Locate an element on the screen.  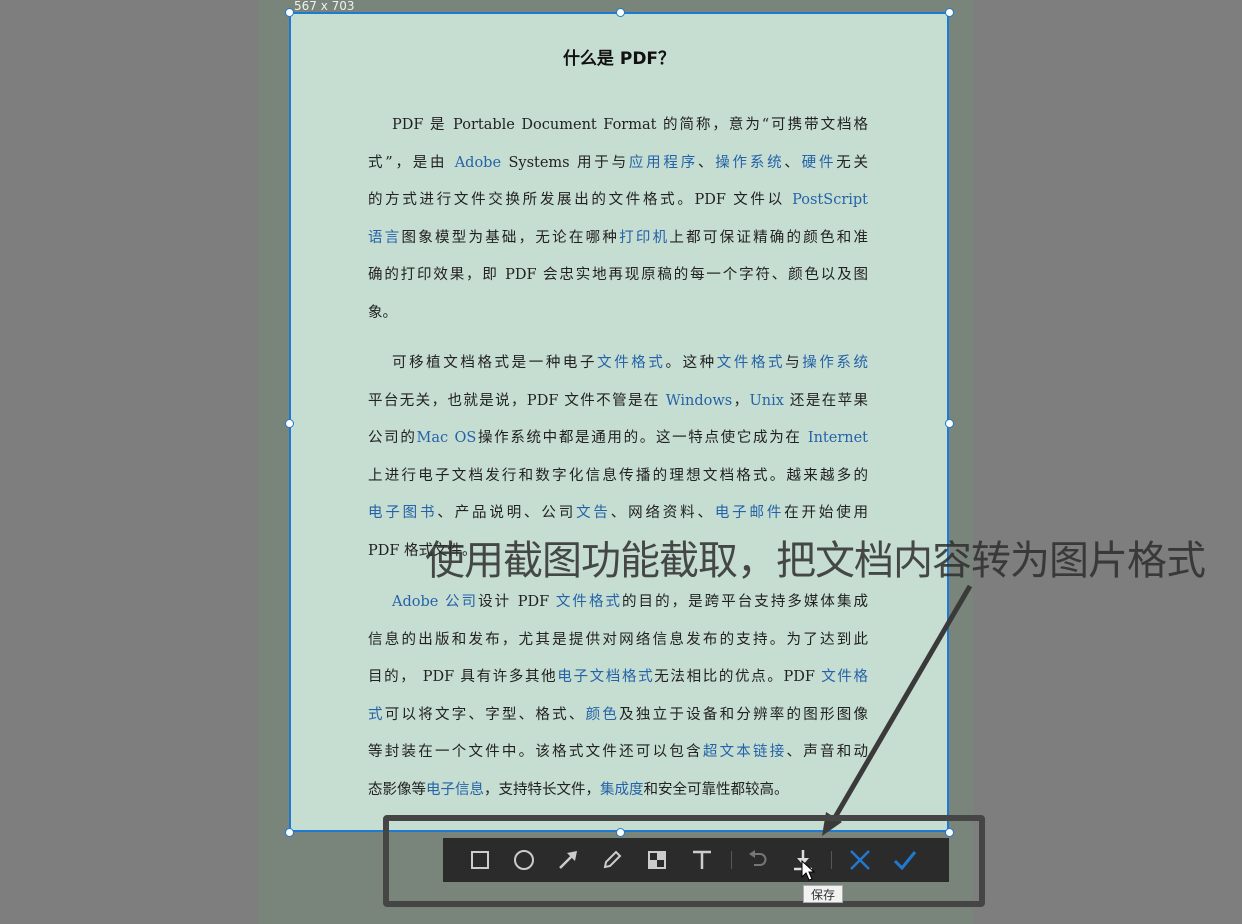
undo-icon is located at coordinates (758, 858).